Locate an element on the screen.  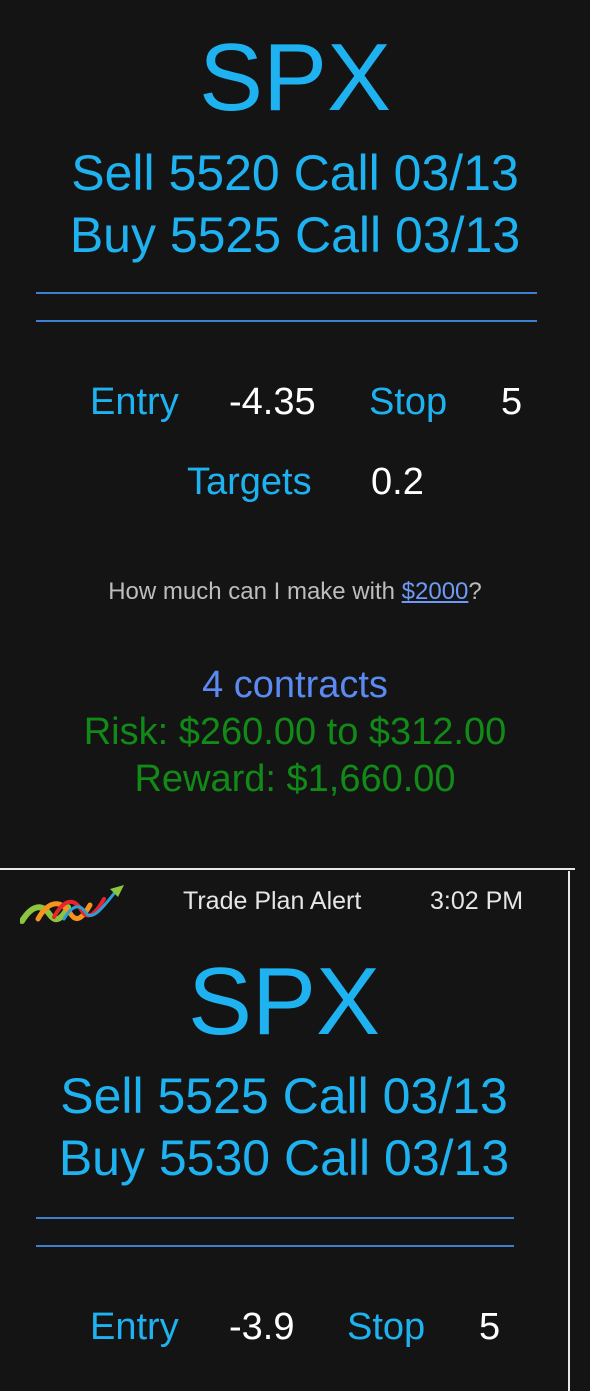
leg-sell: Sell 5520 Call 03/13 is located at coordinates (295, 173).